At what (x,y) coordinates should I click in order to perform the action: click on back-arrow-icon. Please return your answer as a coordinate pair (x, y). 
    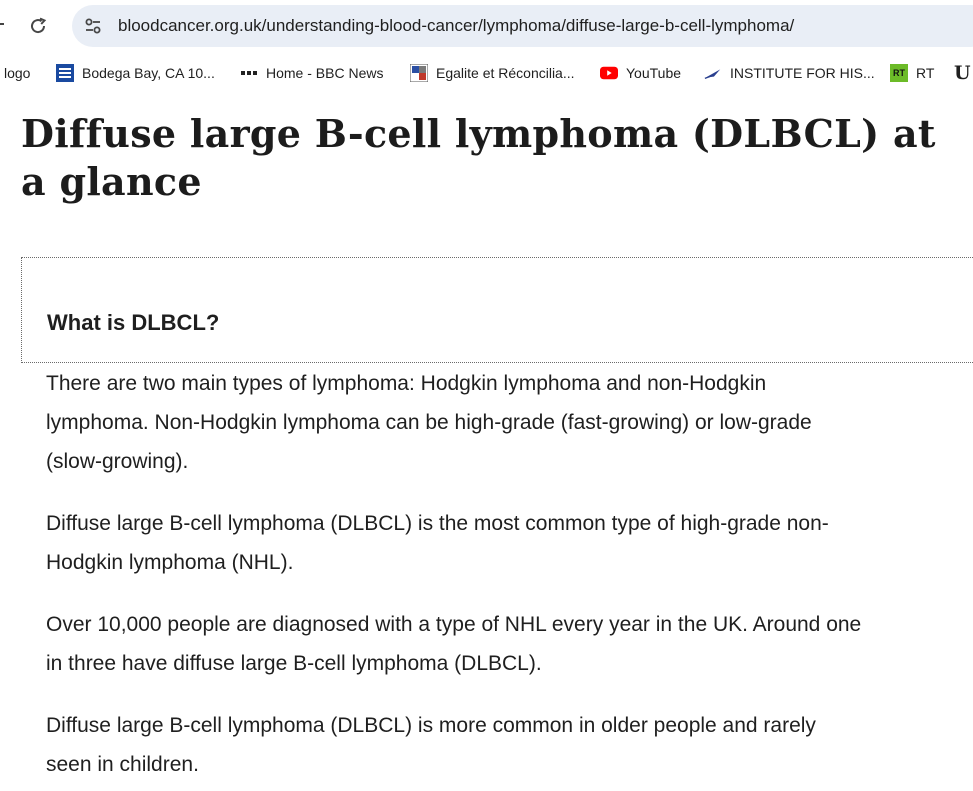
    Looking at the image, I should click on (4, 24).